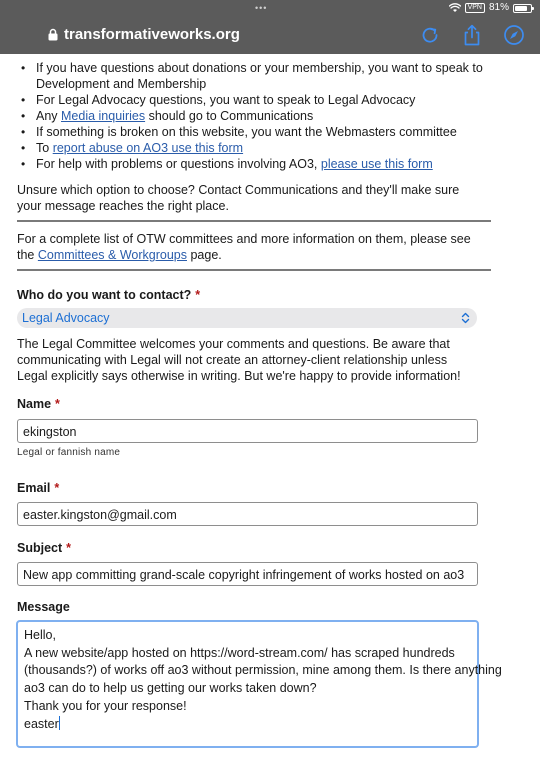 The height and width of the screenshot is (762, 540). Describe the element at coordinates (533, 8) in the screenshot. I see `battery-nub` at that location.